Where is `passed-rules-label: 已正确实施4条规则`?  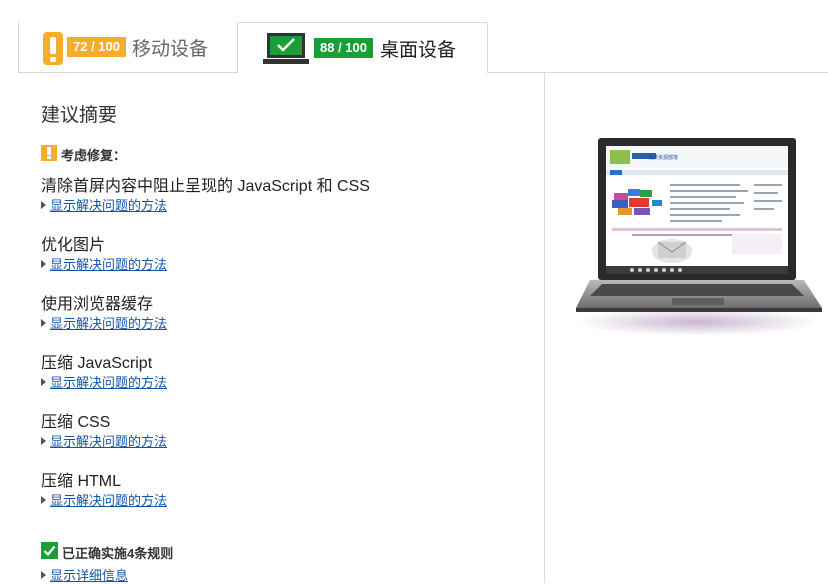
passed-rules-label: 已正确实施4条规则 is located at coordinates (118, 553).